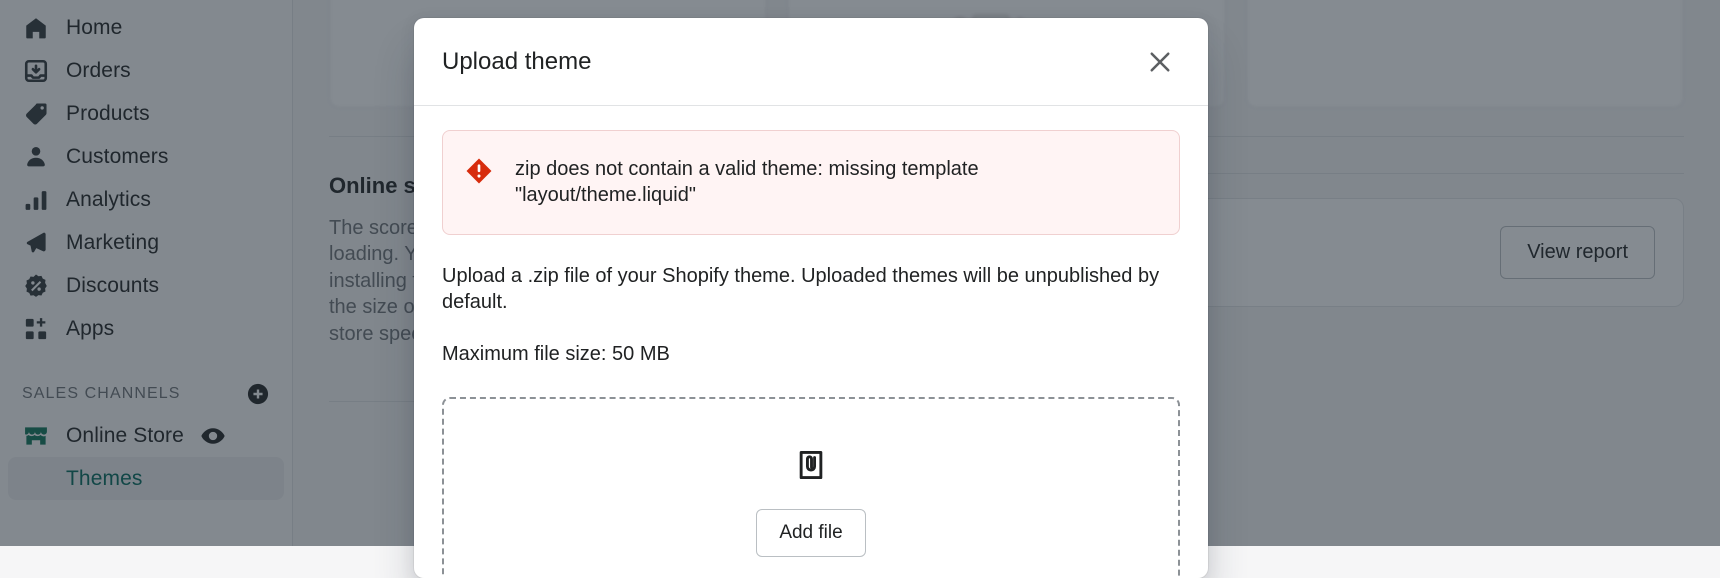 The image size is (1720, 578). What do you see at coordinates (479, 173) in the screenshot?
I see `critical-diamond-icon` at bounding box center [479, 173].